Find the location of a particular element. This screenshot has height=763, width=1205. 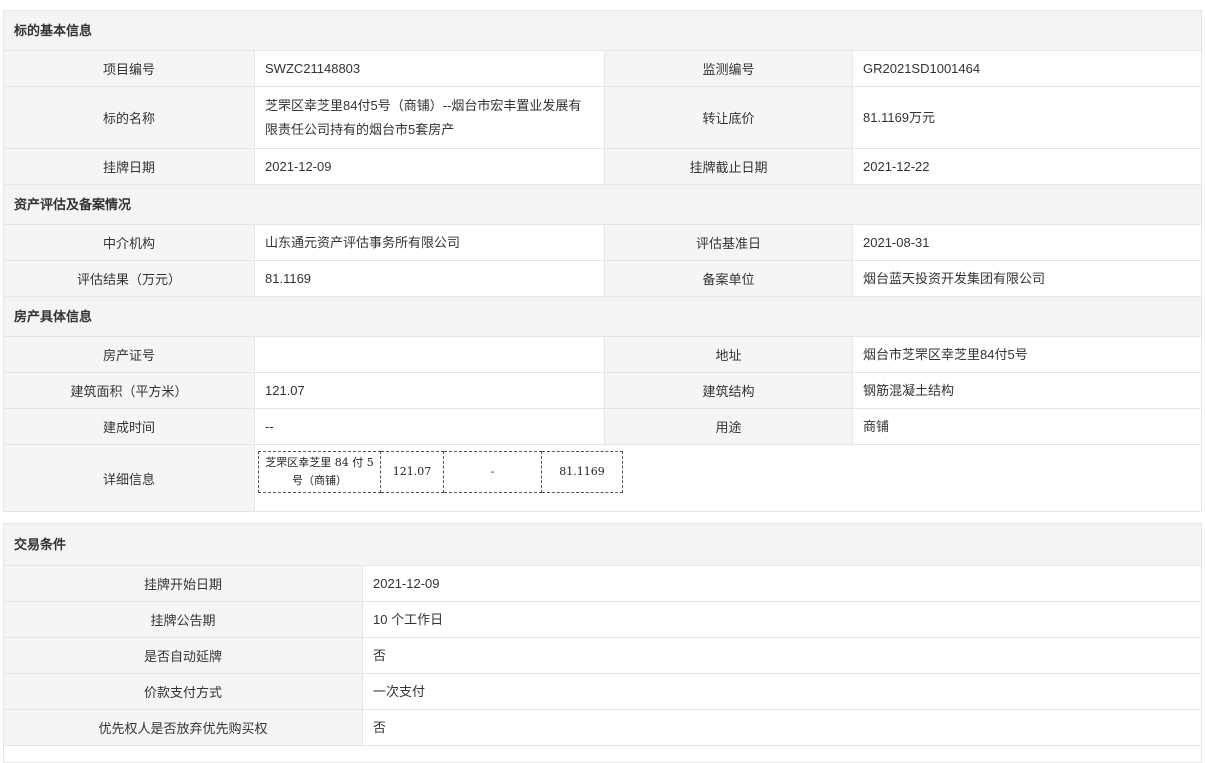

address-value: 烟台市芝罘区幸芝里84付5号 is located at coordinates (1026, 354).